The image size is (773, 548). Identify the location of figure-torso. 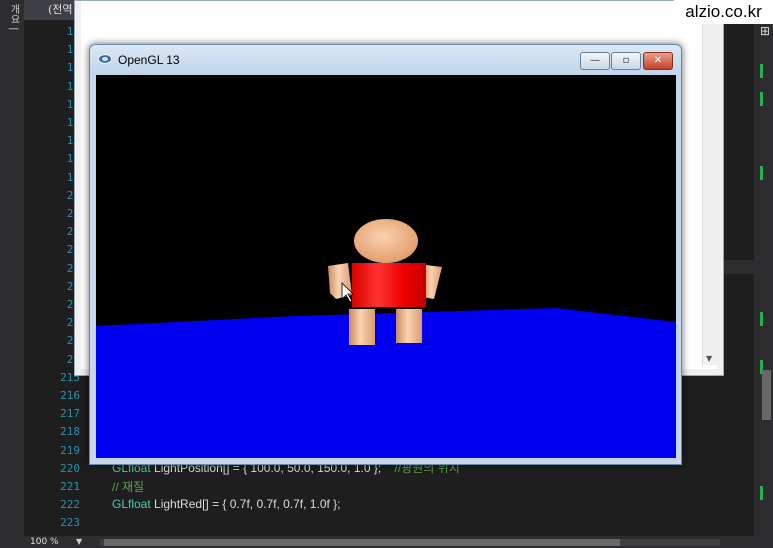
(389, 285).